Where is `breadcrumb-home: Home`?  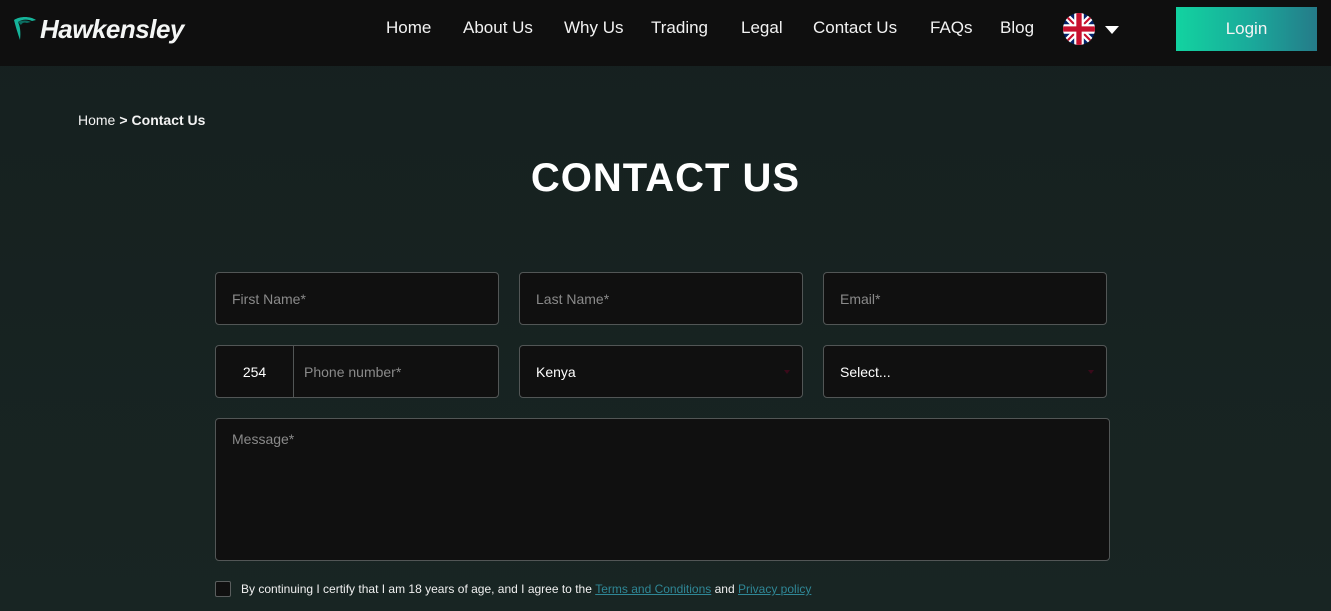 breadcrumb-home: Home is located at coordinates (96, 120).